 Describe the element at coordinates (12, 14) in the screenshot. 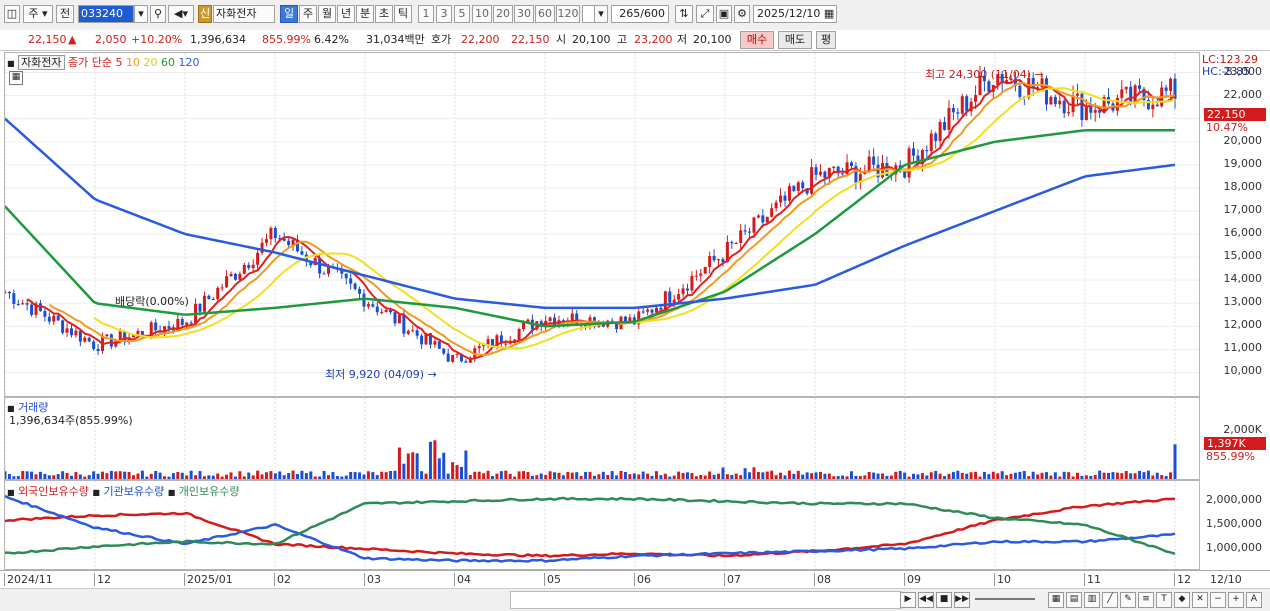

I see `window-menu-icon: ◫` at that location.